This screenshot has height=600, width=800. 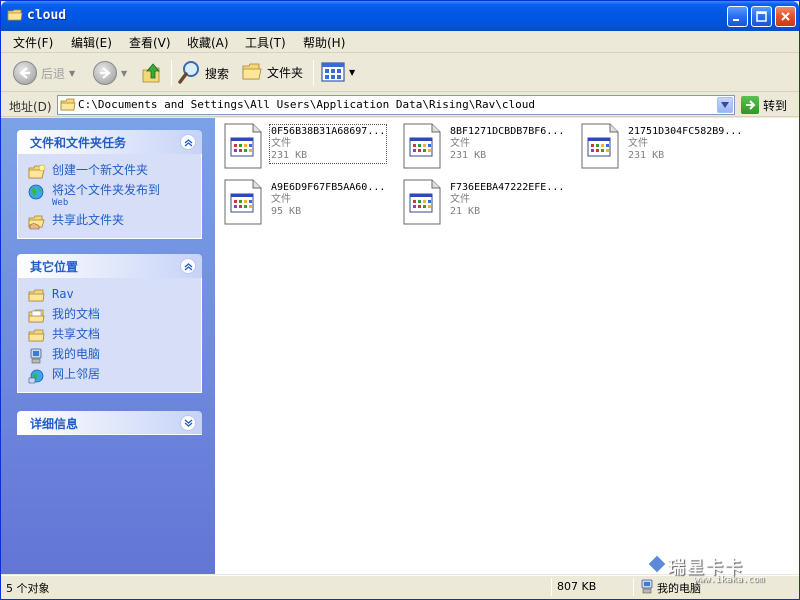 What do you see at coordinates (217, 73) in the screenshot?
I see `search-label: 搜索` at bounding box center [217, 73].